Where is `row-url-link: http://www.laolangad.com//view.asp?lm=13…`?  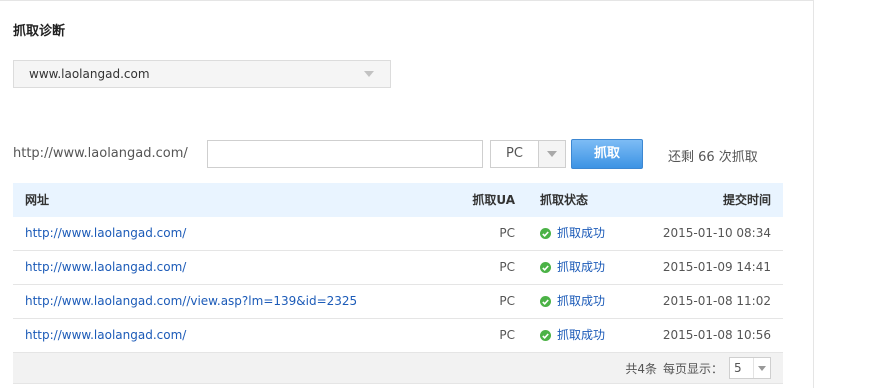 row-url-link: http://www.laolangad.com//view.asp?lm=13… is located at coordinates (191, 301).